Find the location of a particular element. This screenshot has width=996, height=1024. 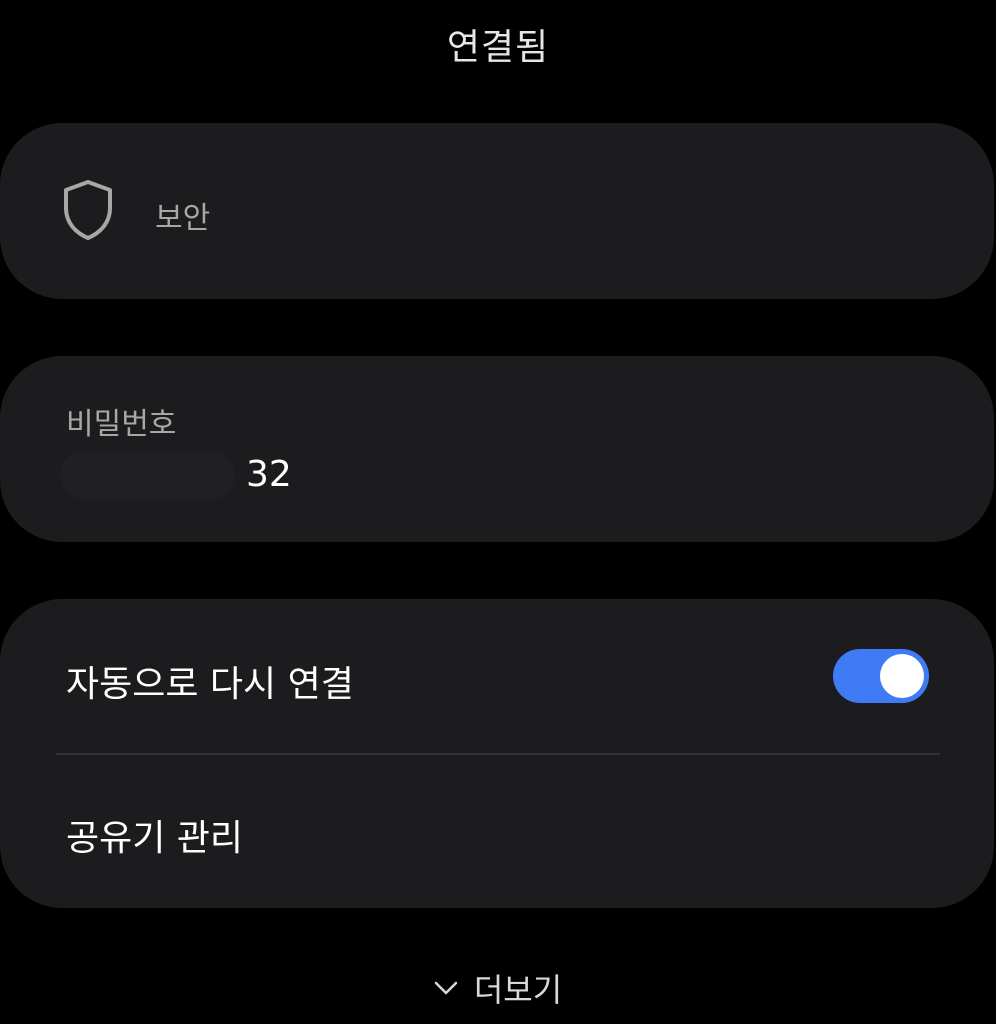

toggle-knob is located at coordinates (902, 676).